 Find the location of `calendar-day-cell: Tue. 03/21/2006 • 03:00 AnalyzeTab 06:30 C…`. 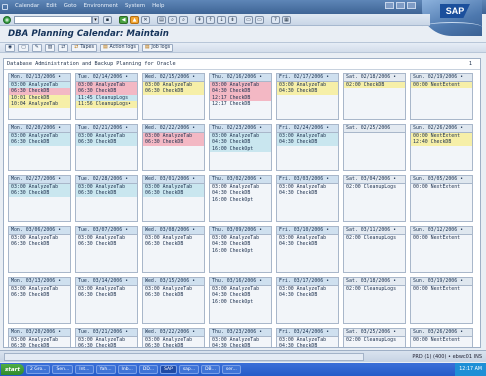

calendar-day-cell: Tue. 03/21/2006 • 03:00 AnalyzeTab 06:30 C… is located at coordinates (106, 337).